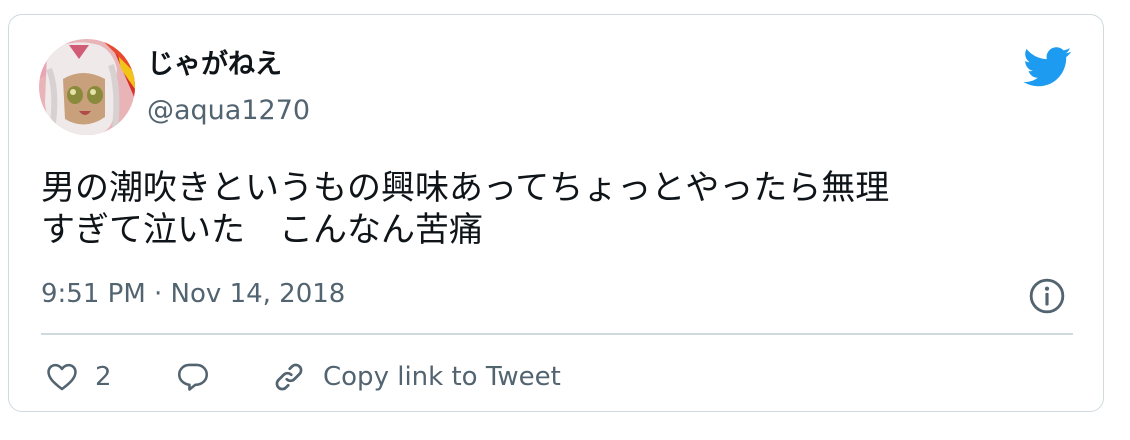 This screenshot has width=1130, height=440. Describe the element at coordinates (62, 377) in the screenshot. I see `heart-icon` at that location.